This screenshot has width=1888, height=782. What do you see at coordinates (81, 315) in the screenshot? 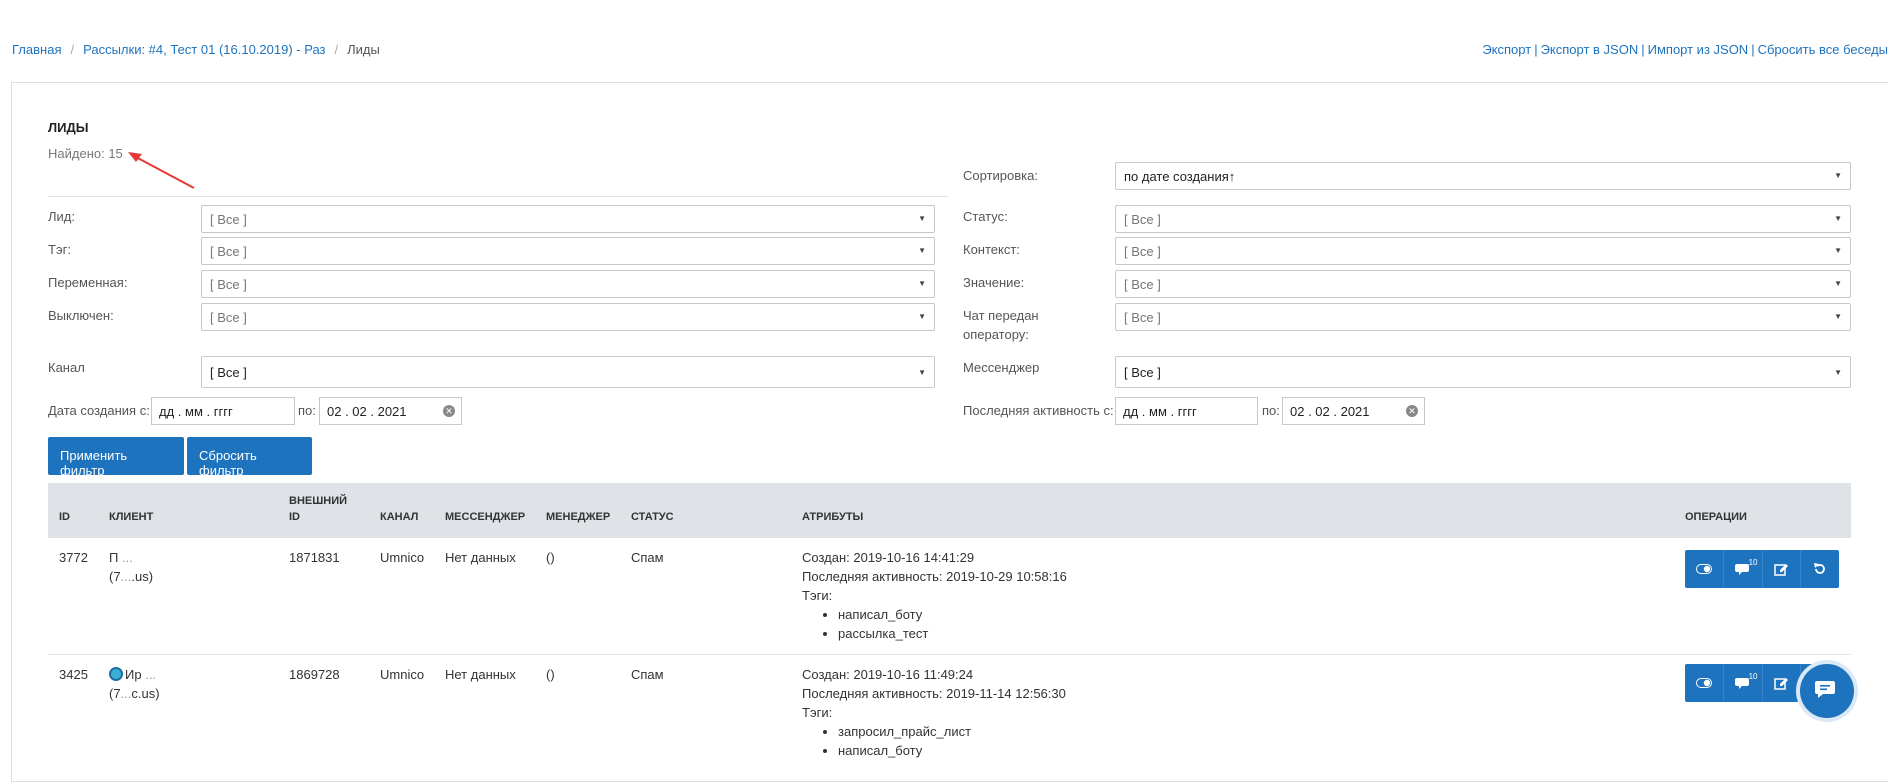
I see `disabled-label: Выключен:` at bounding box center [81, 315].